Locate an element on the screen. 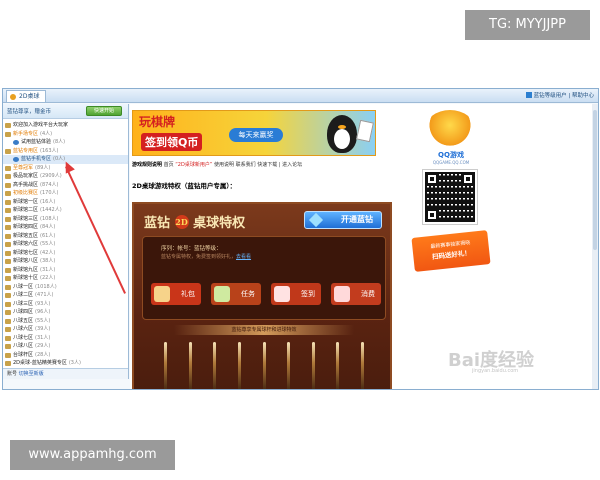 The image size is (600, 480). room-tree-item: 欢迎加入游戏平台大玩家 is located at coordinates (65, 125).